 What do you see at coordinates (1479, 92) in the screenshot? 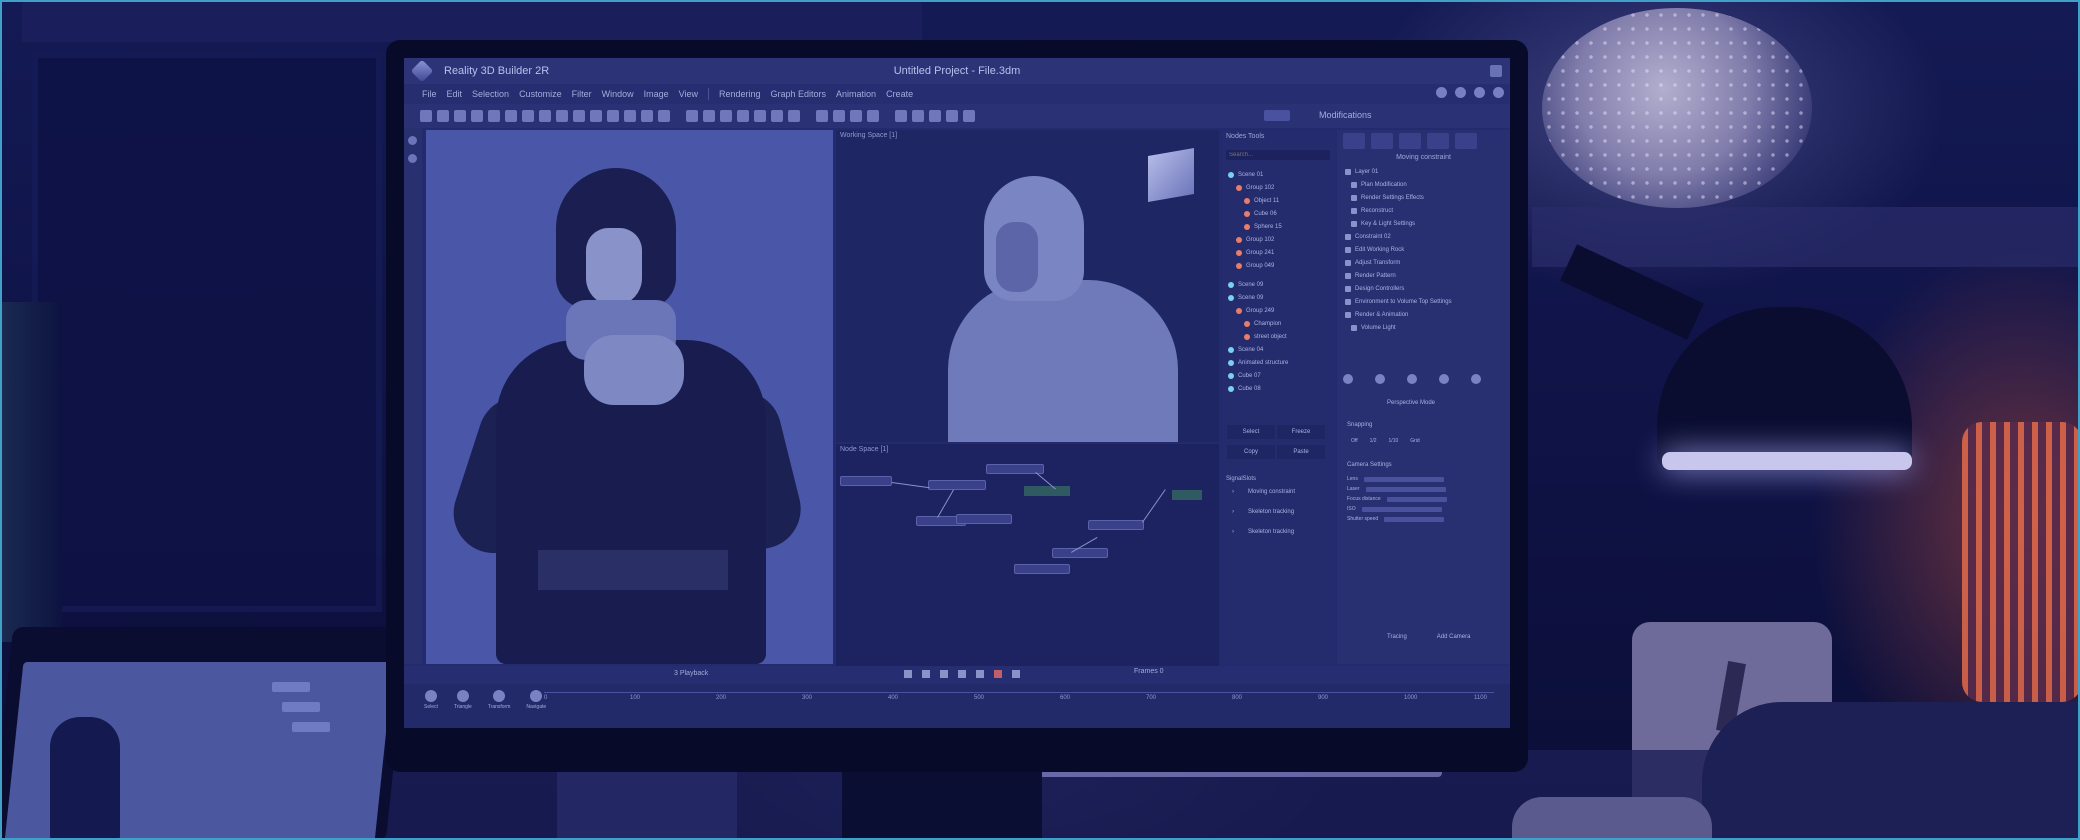
I see `settings-icon` at bounding box center [1479, 92].